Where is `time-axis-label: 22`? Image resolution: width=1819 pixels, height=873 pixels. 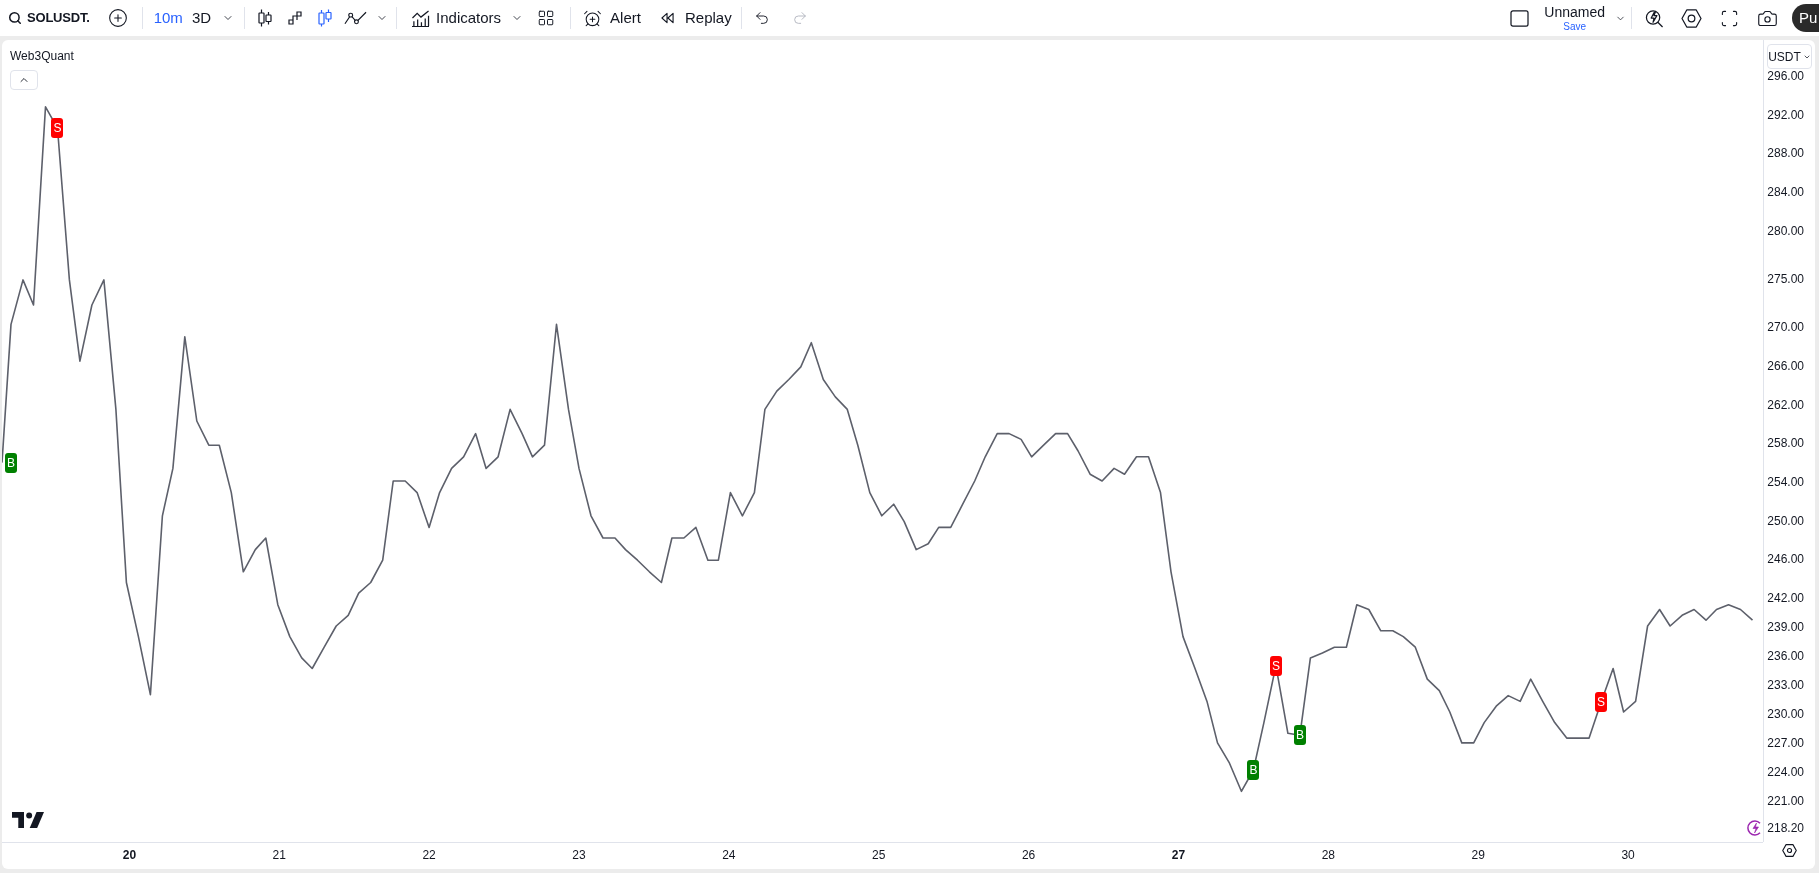
time-axis-label: 22 is located at coordinates (429, 855).